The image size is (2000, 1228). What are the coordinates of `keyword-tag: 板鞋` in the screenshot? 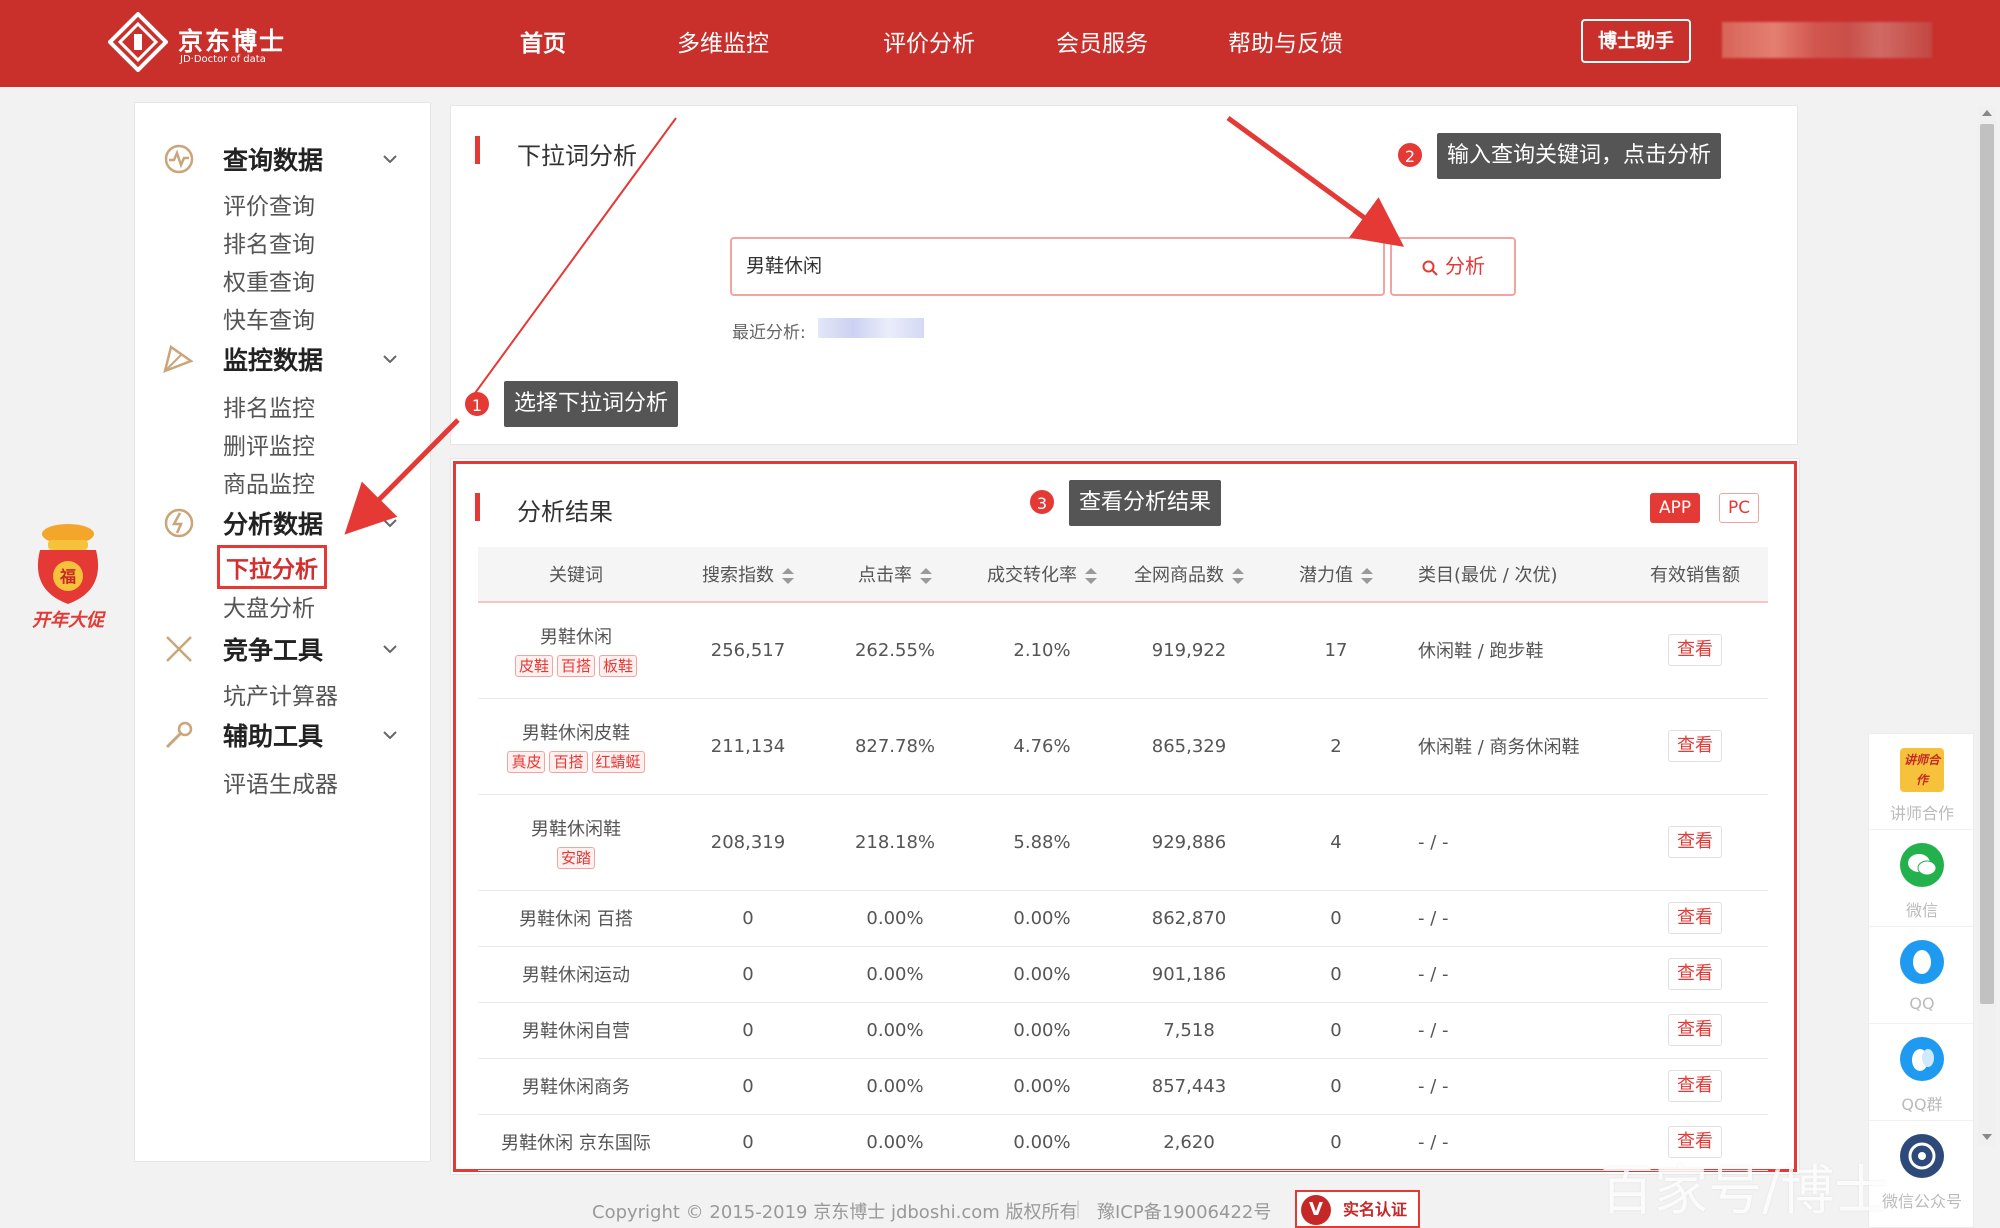 It's located at (618, 666).